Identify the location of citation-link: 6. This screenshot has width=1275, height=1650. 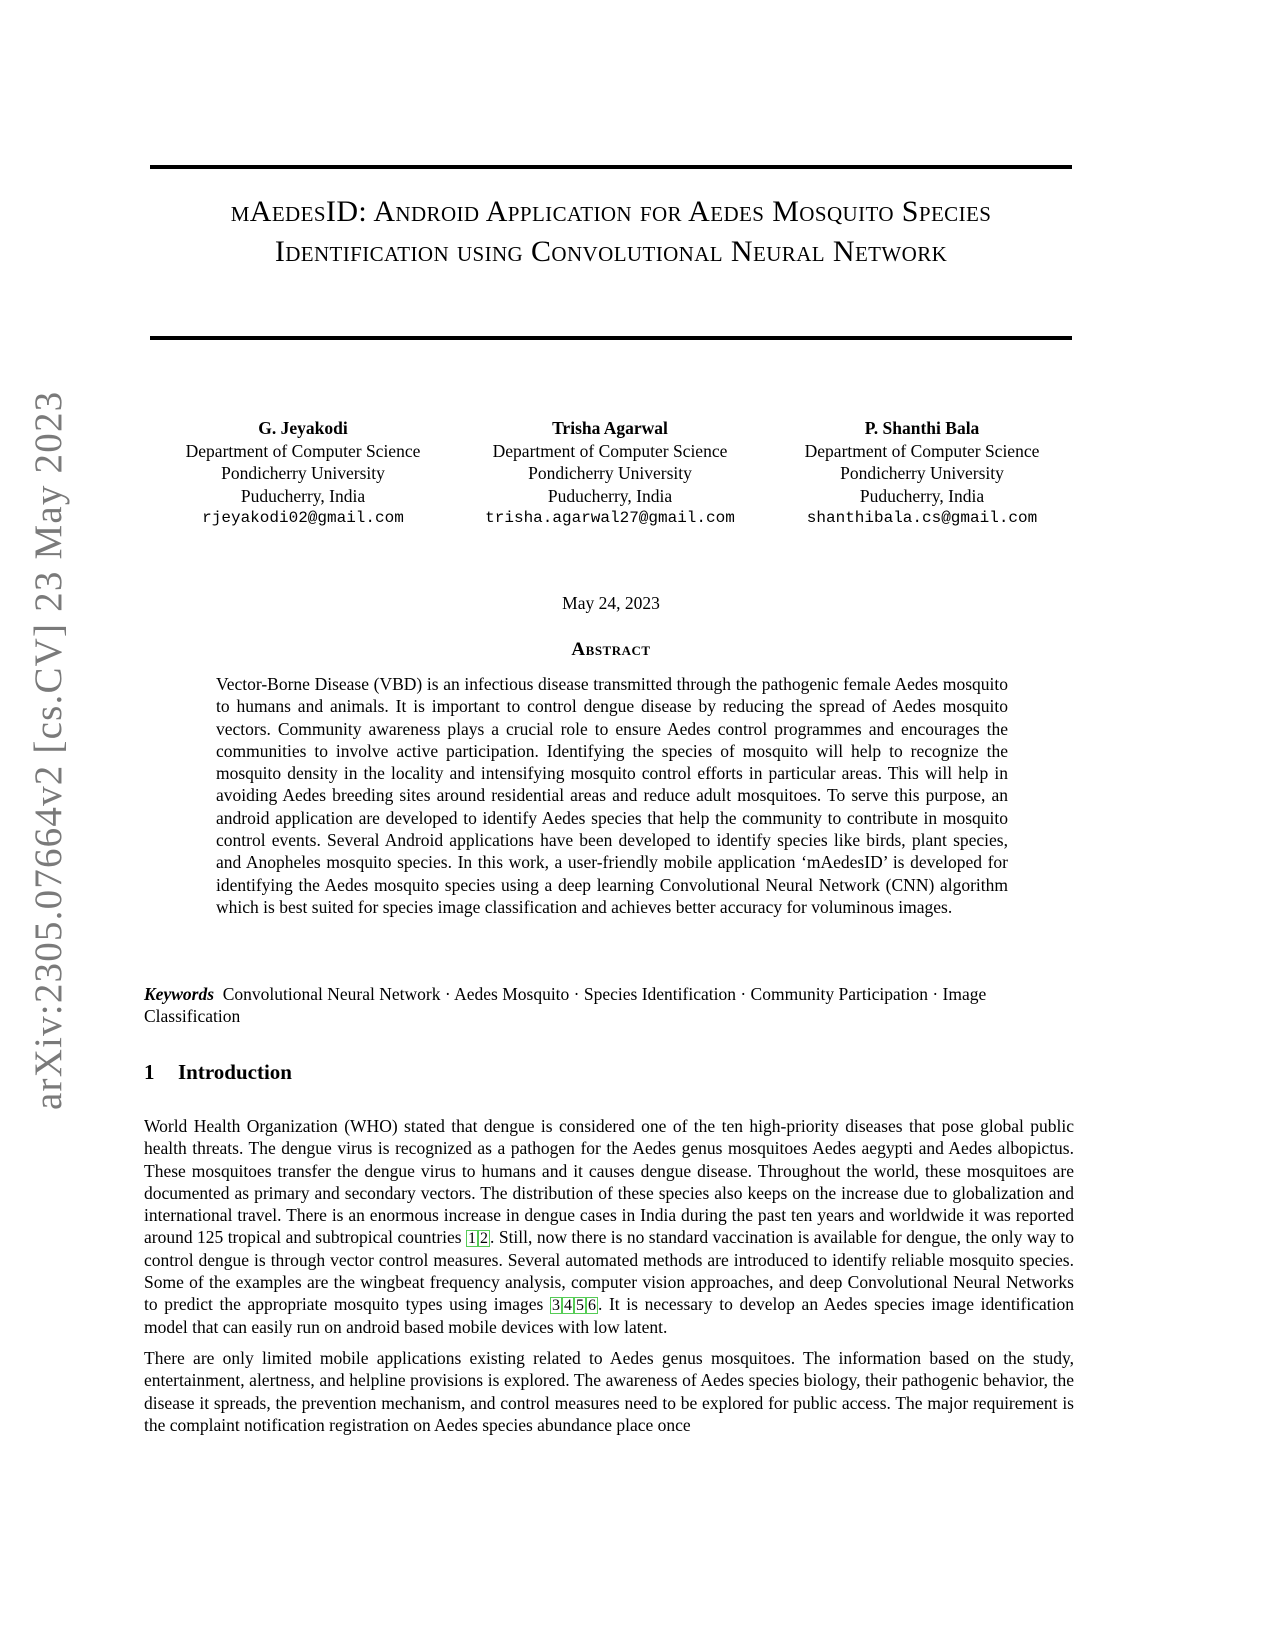
(591, 1306).